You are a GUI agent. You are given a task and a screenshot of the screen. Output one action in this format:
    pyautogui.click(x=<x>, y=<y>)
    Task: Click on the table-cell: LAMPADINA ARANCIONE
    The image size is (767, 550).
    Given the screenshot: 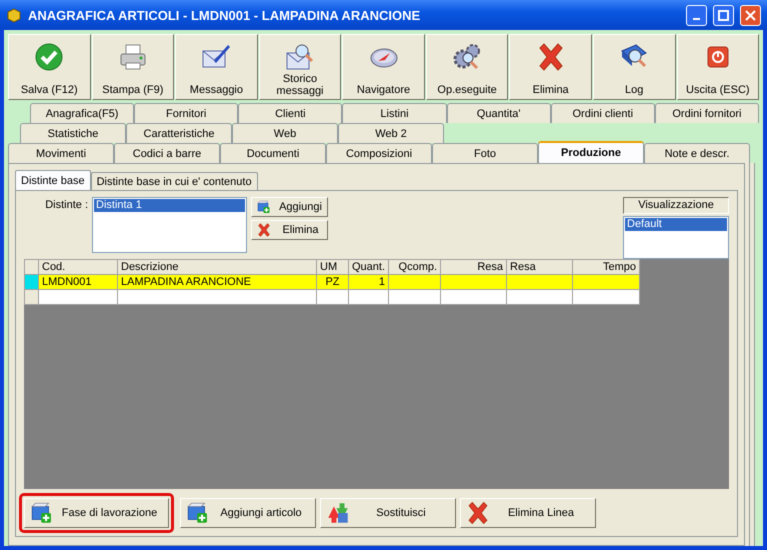 What is the action you would take?
    pyautogui.click(x=217, y=282)
    